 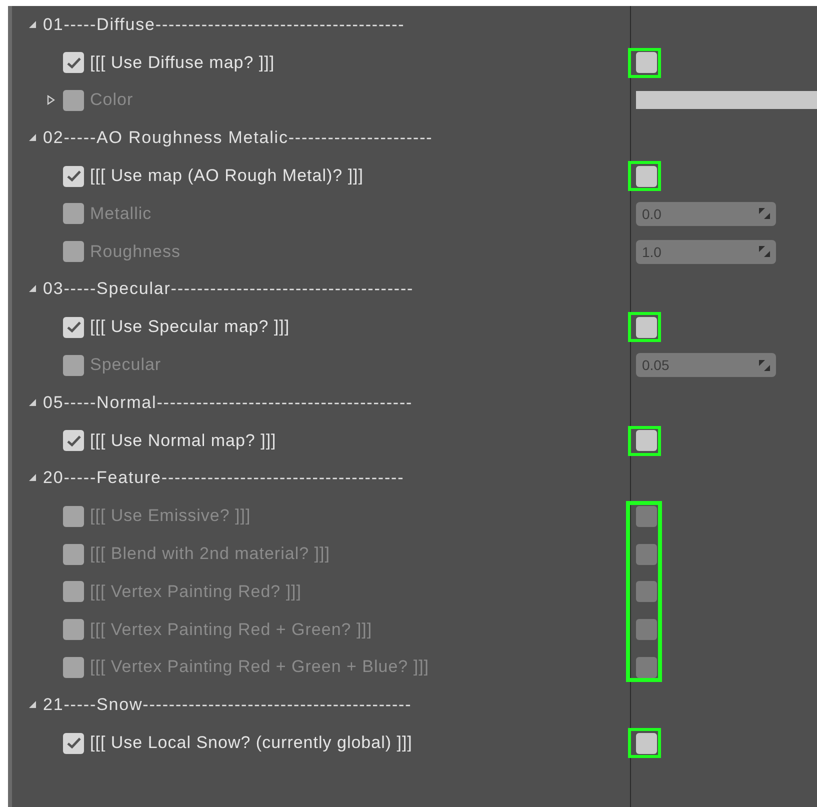 I want to click on expand-arrow-icon, so click(x=51, y=100).